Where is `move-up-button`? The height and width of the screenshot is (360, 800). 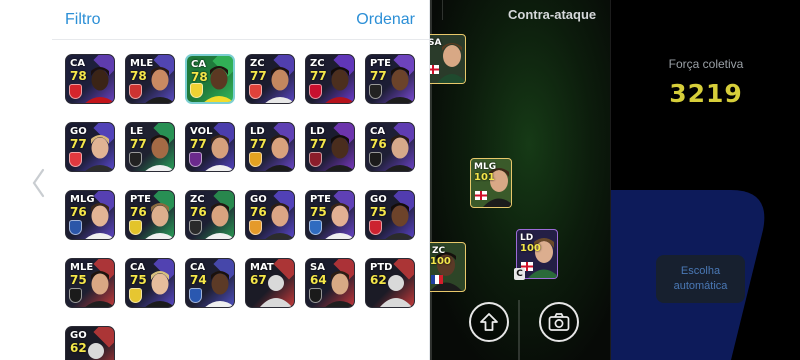
move-up-button is located at coordinates (489, 322).